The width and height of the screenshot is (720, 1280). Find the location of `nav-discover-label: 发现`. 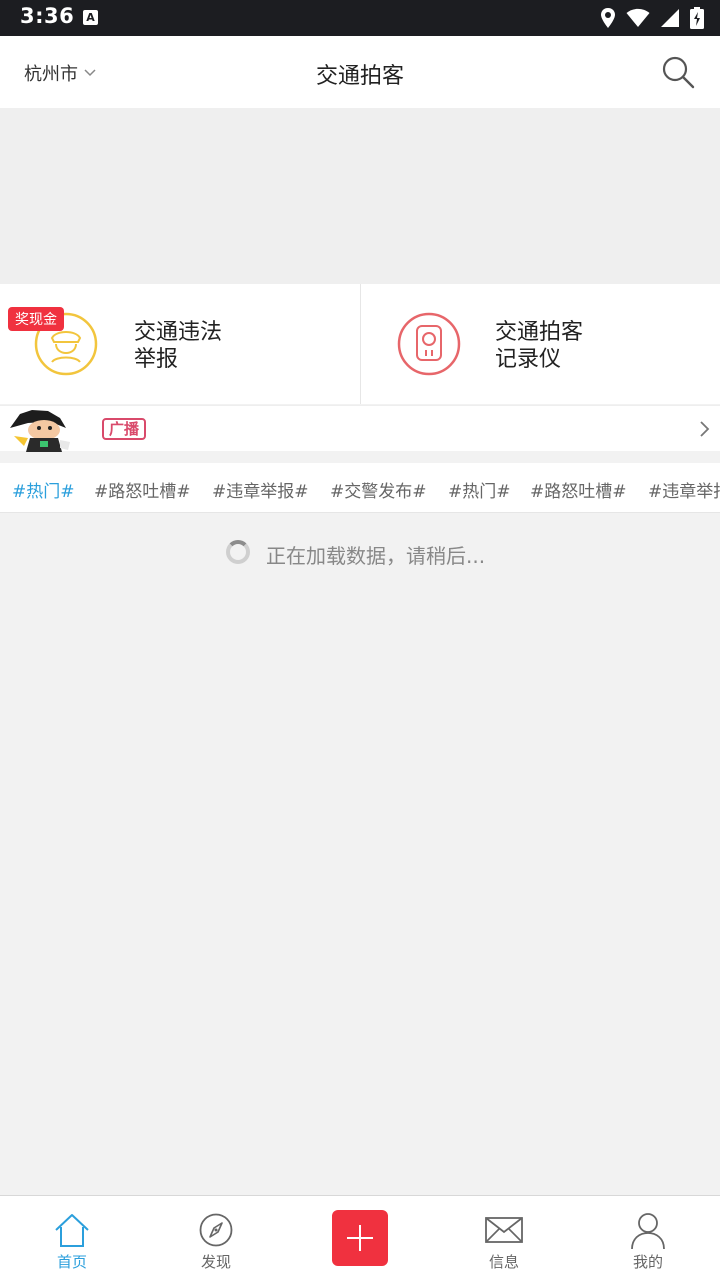

nav-discover-label: 发现 is located at coordinates (215, 1262).